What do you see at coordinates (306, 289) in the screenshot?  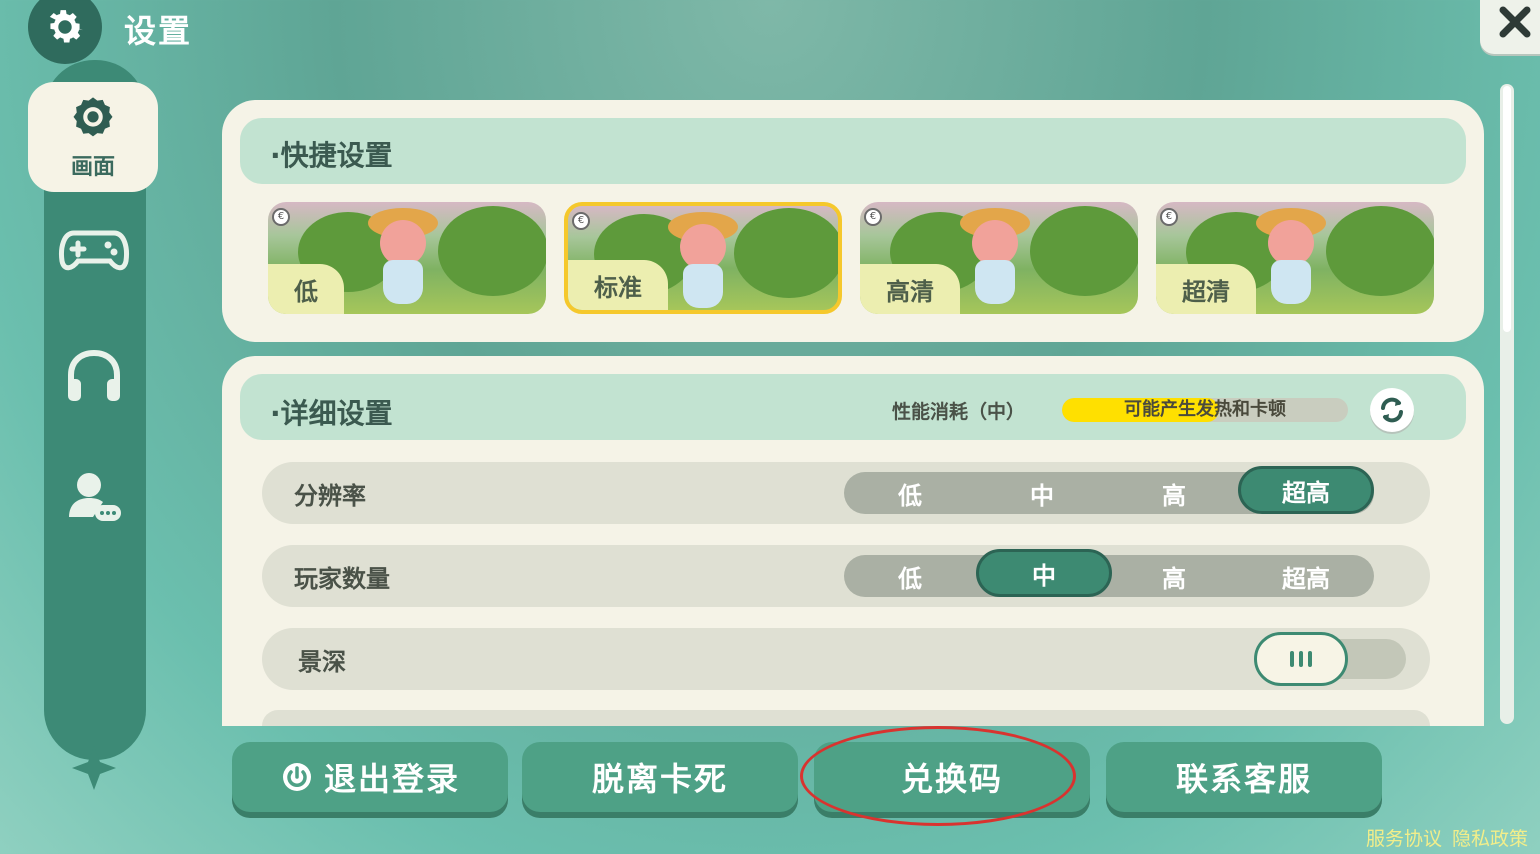 I see `preset-label: 低` at bounding box center [306, 289].